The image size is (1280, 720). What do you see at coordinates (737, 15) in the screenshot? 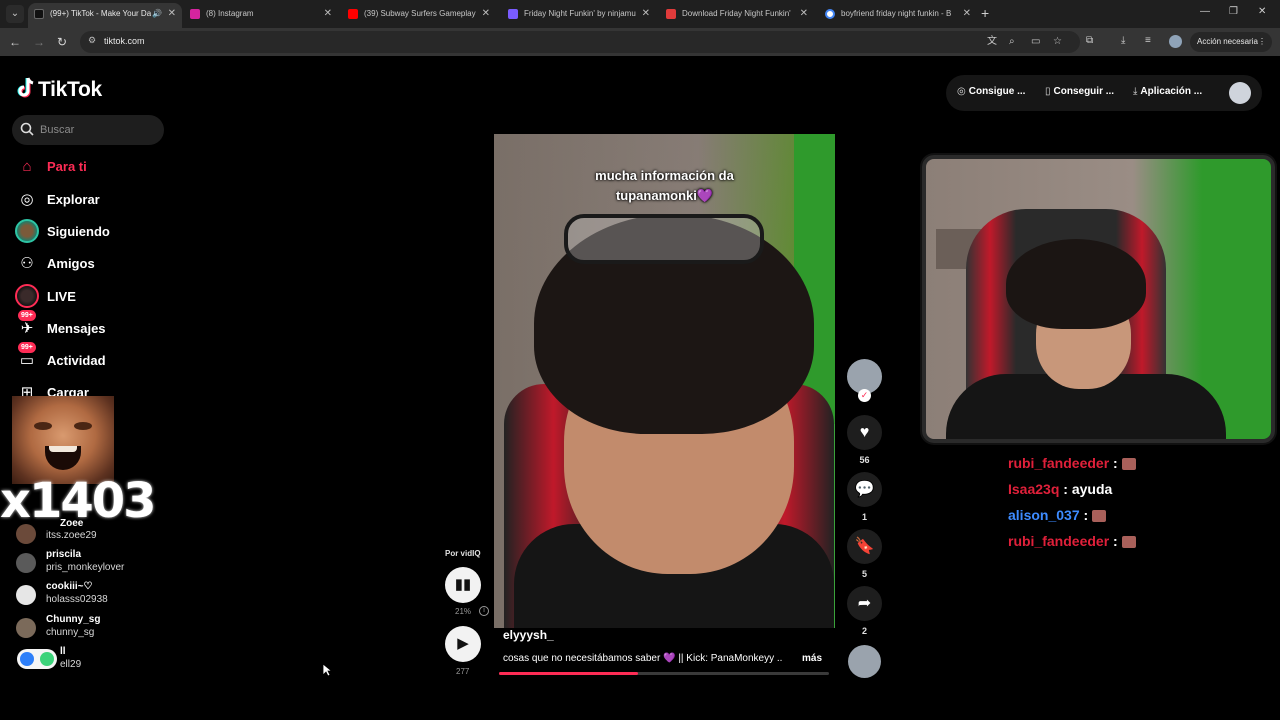
I see `tab-fnf-download: Download Friday Night Funkin' ✕` at bounding box center [737, 15].